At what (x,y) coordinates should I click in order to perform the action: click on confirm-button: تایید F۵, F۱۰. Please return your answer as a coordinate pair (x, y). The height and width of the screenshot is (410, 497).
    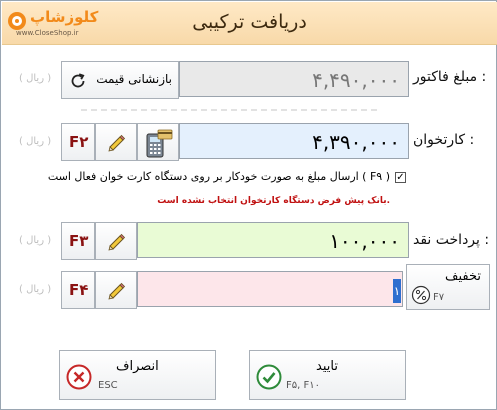
    Looking at the image, I should click on (327, 375).